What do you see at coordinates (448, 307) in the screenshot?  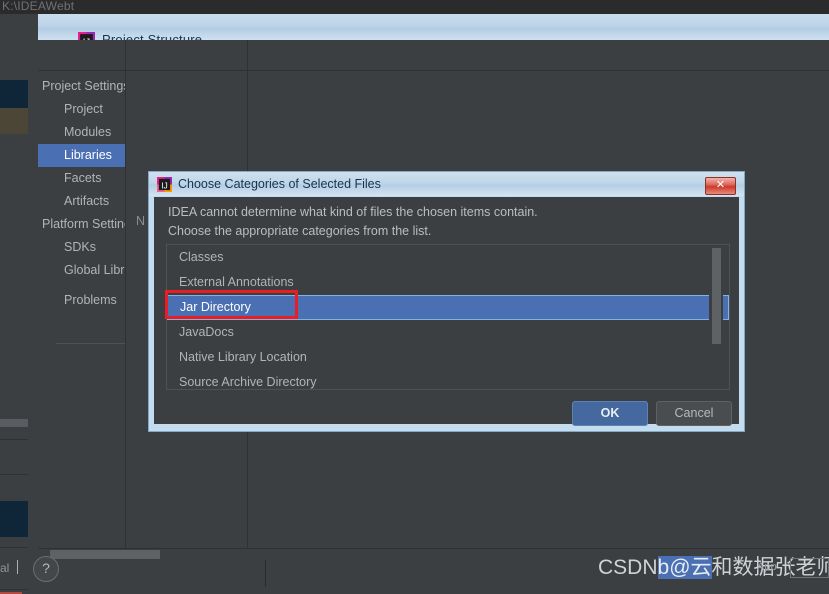 I see `list-item-jar-directory: Jar Directory` at bounding box center [448, 307].